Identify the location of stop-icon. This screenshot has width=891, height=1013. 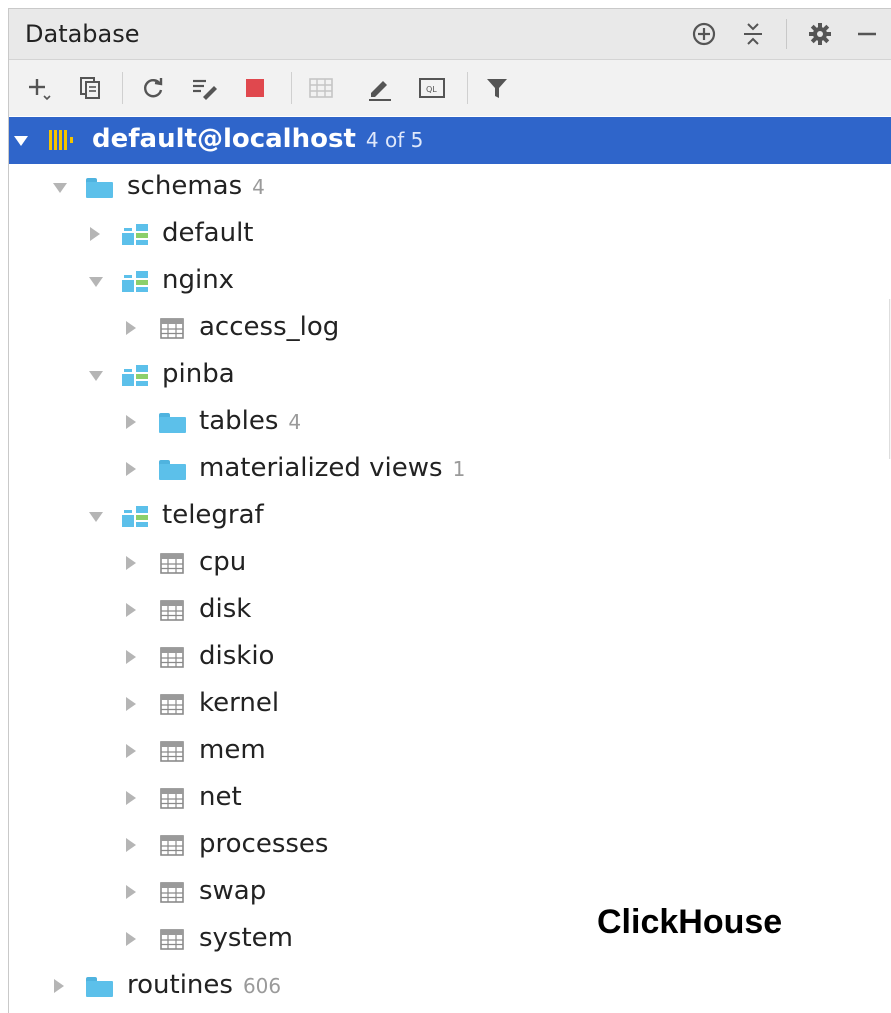
(255, 88).